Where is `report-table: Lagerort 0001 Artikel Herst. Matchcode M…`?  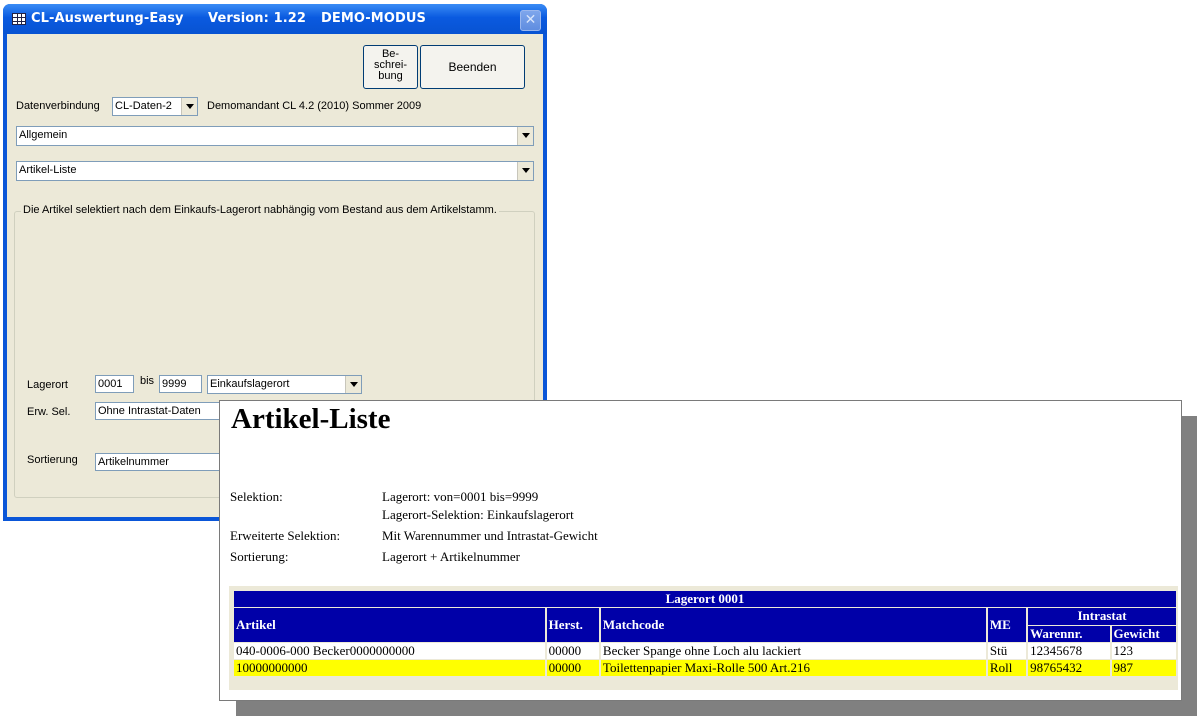 report-table: Lagerort 0001 Artikel Herst. Matchcode M… is located at coordinates (705, 633).